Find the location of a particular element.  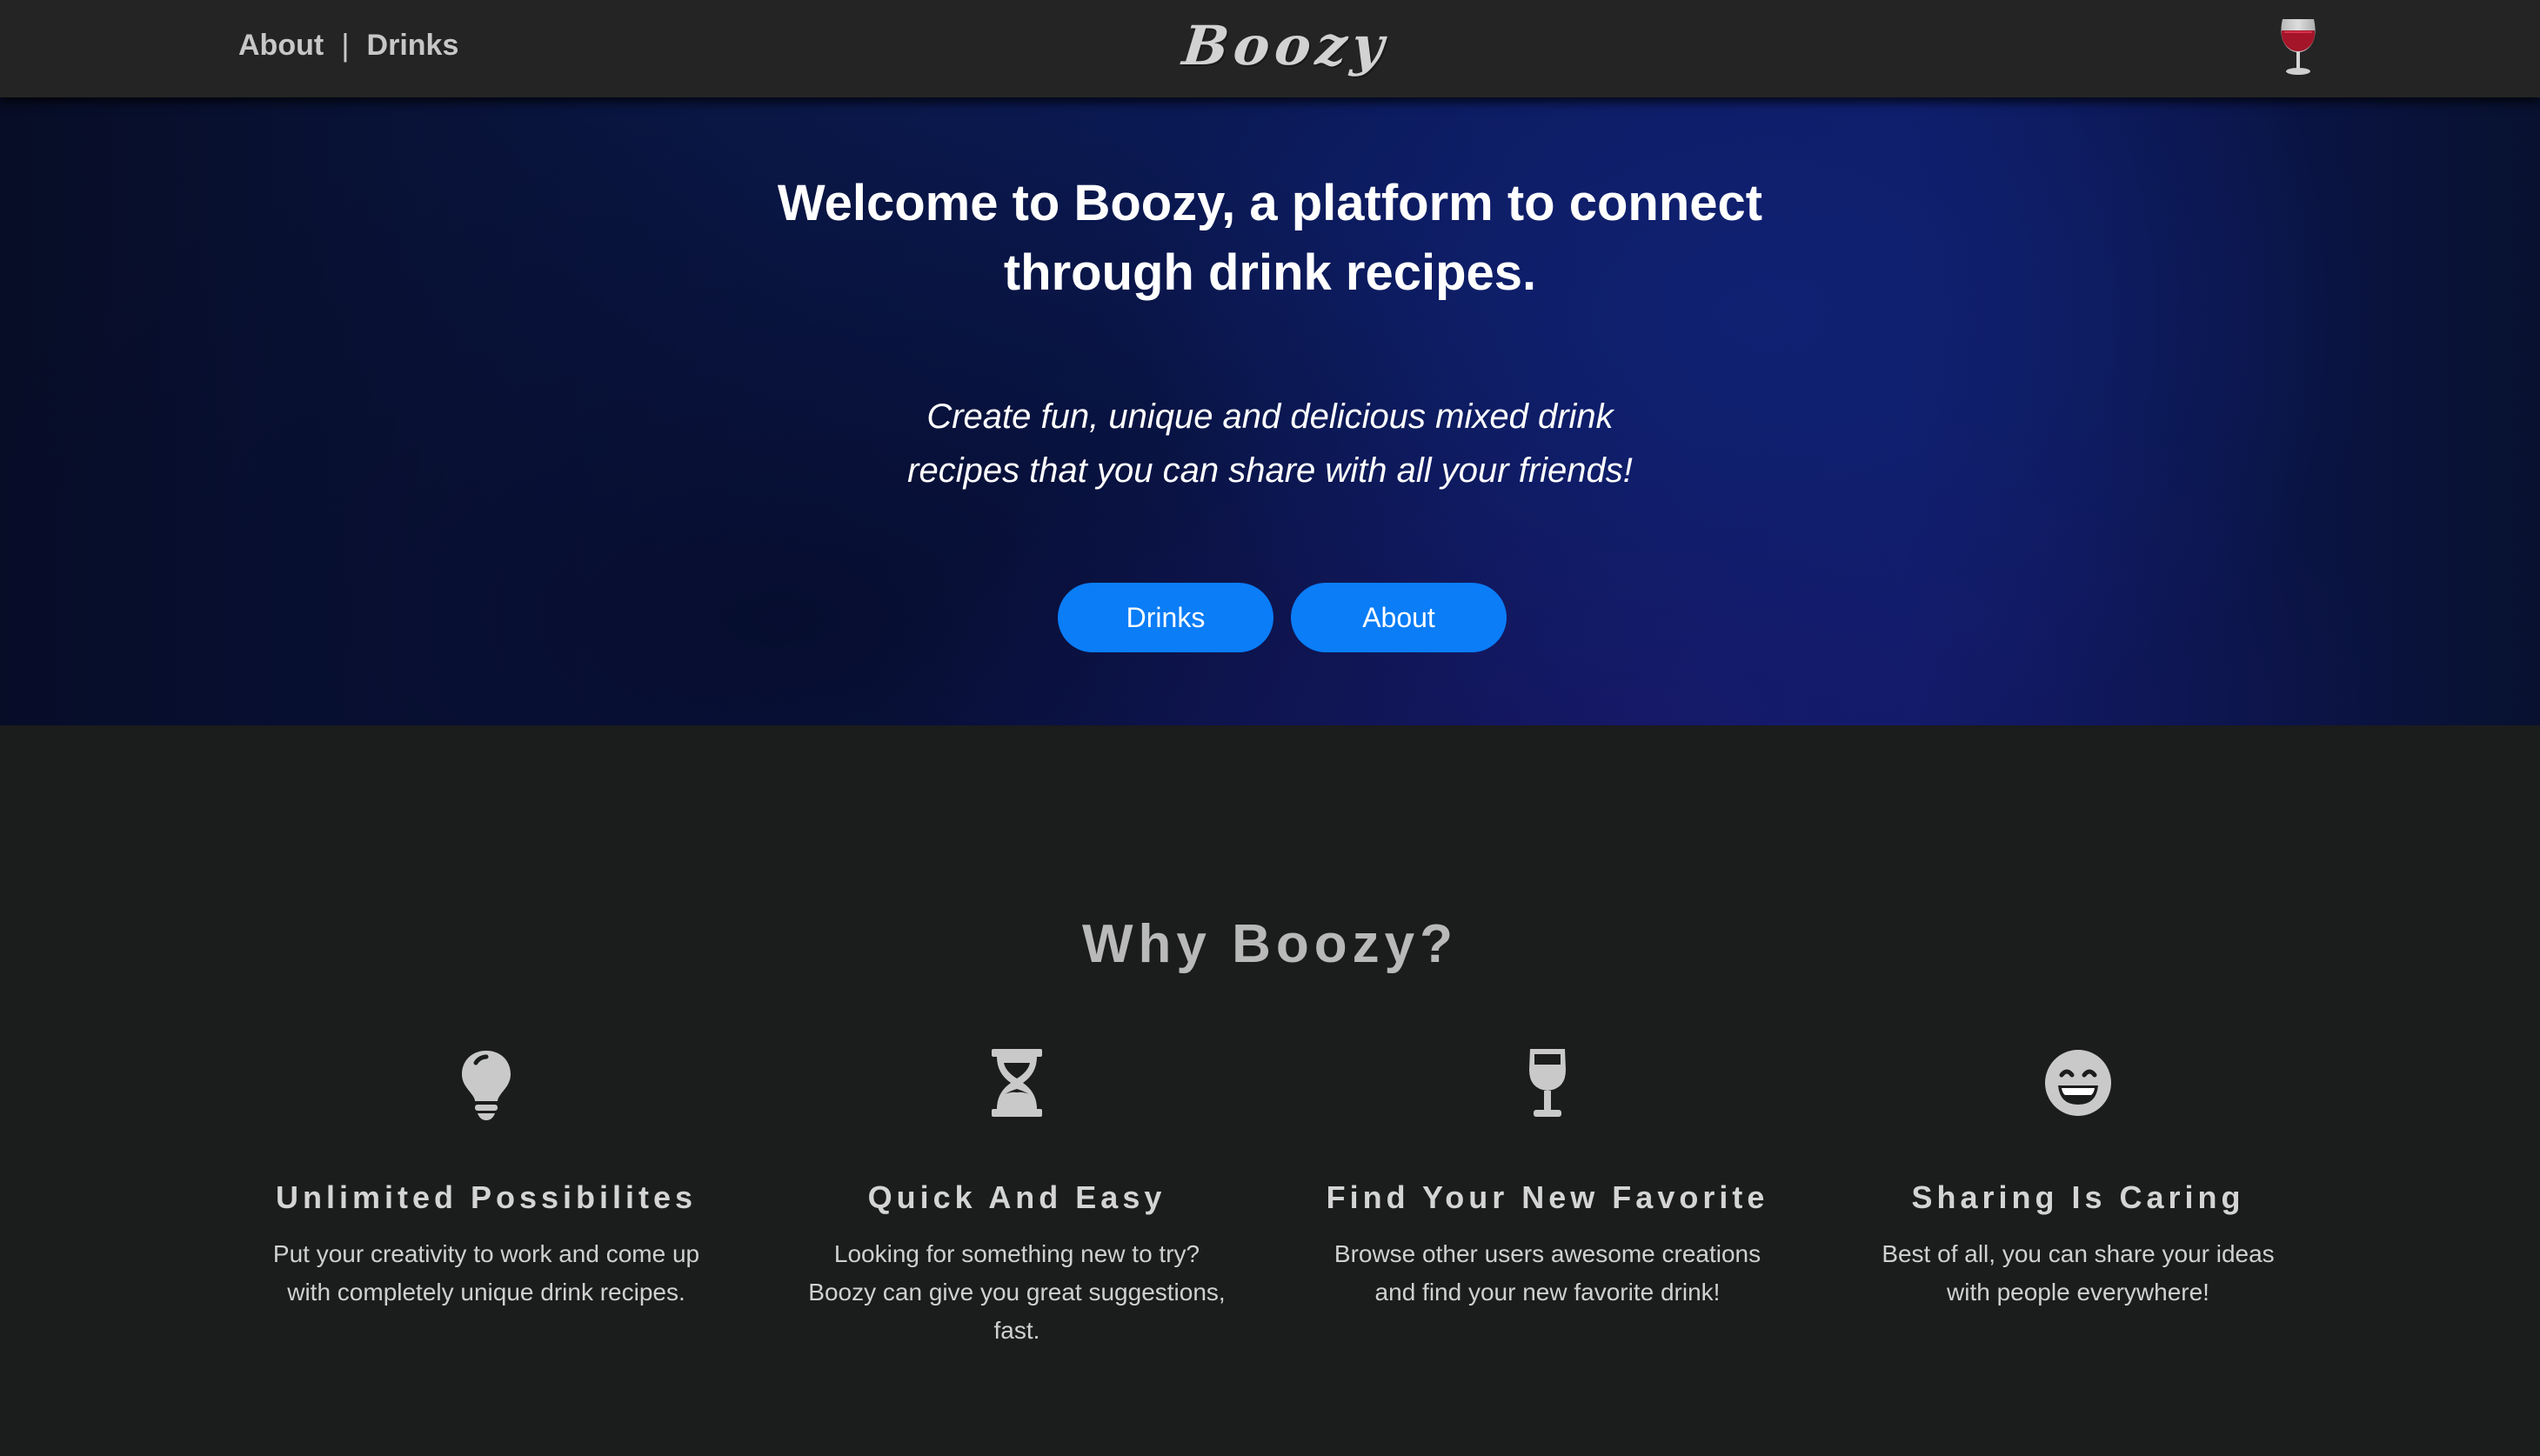

grin-icon is located at coordinates (2078, 1083).